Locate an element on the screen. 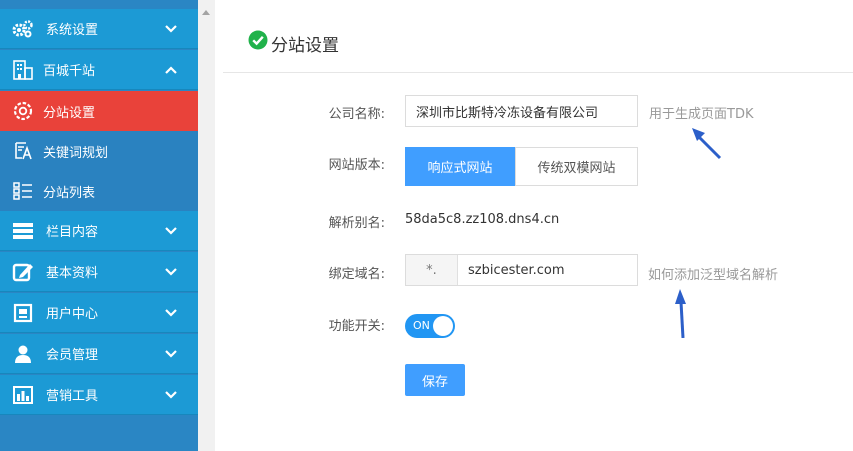 The image size is (853, 451). sidebar-item-label: 分站设置 is located at coordinates (69, 113).